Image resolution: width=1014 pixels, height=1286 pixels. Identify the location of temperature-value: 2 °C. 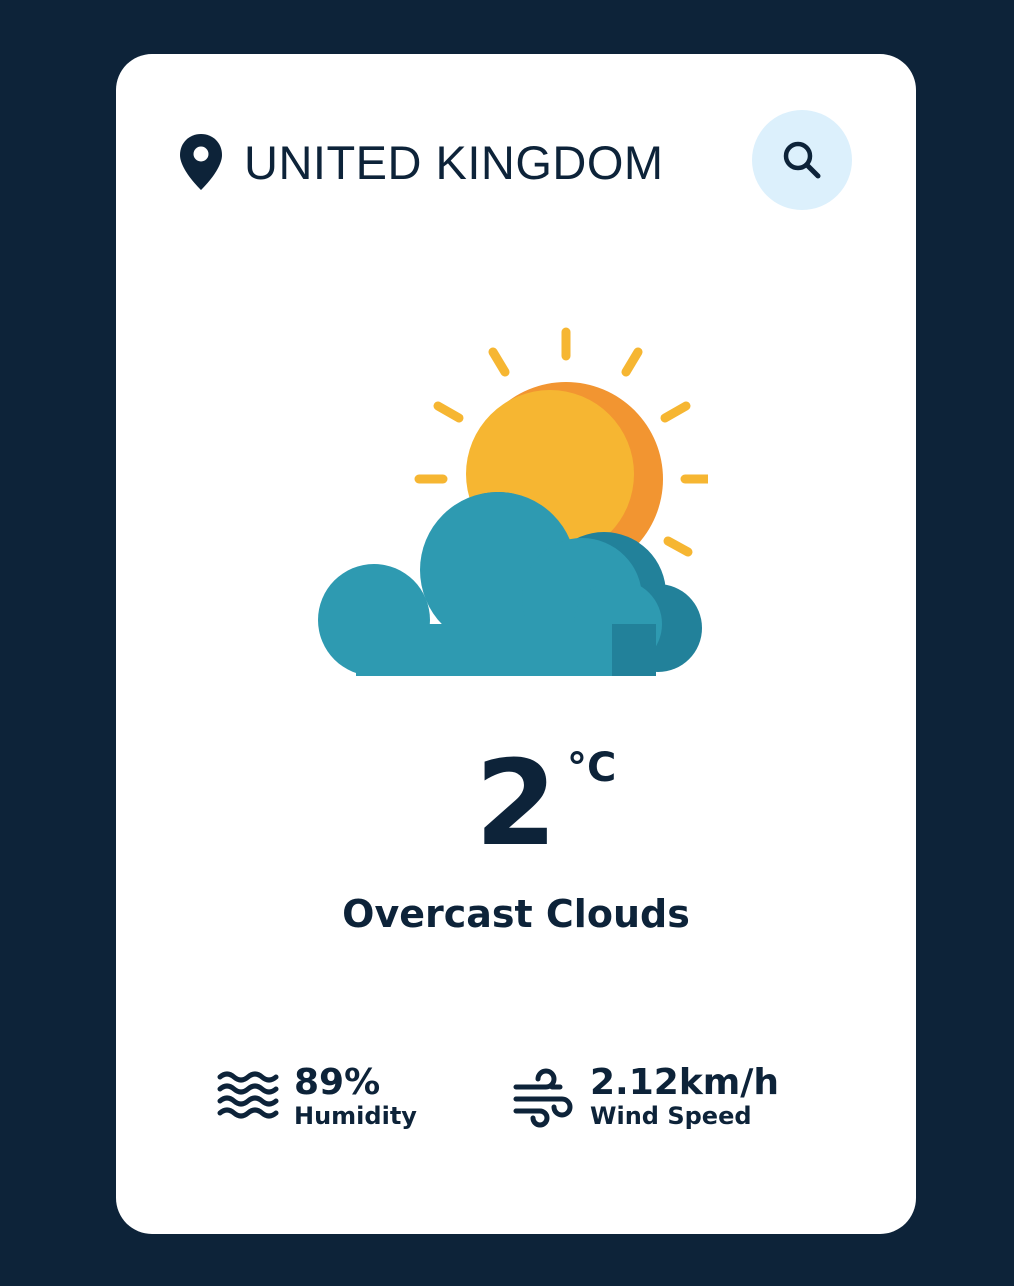
(545, 803).